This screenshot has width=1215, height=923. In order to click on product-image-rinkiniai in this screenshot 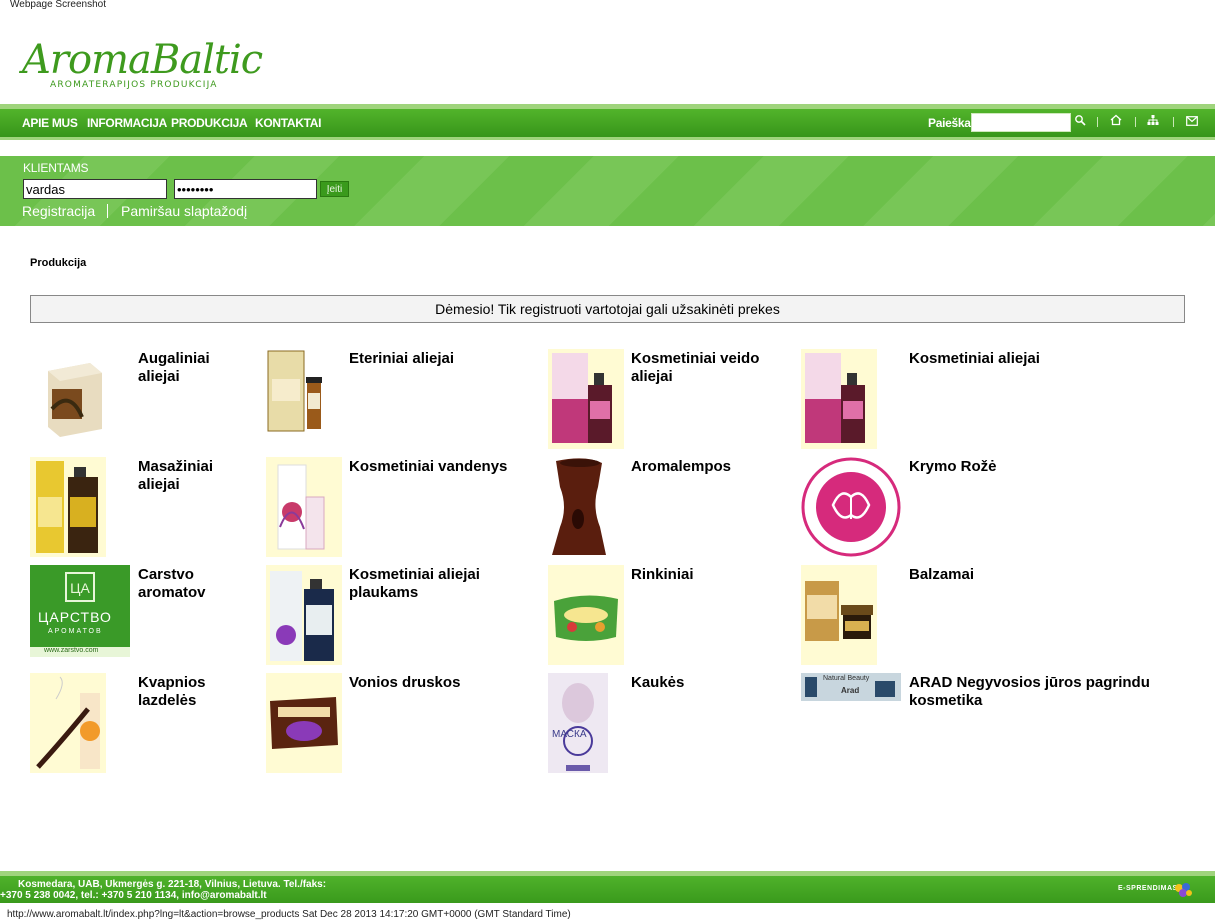, I will do `click(586, 615)`.